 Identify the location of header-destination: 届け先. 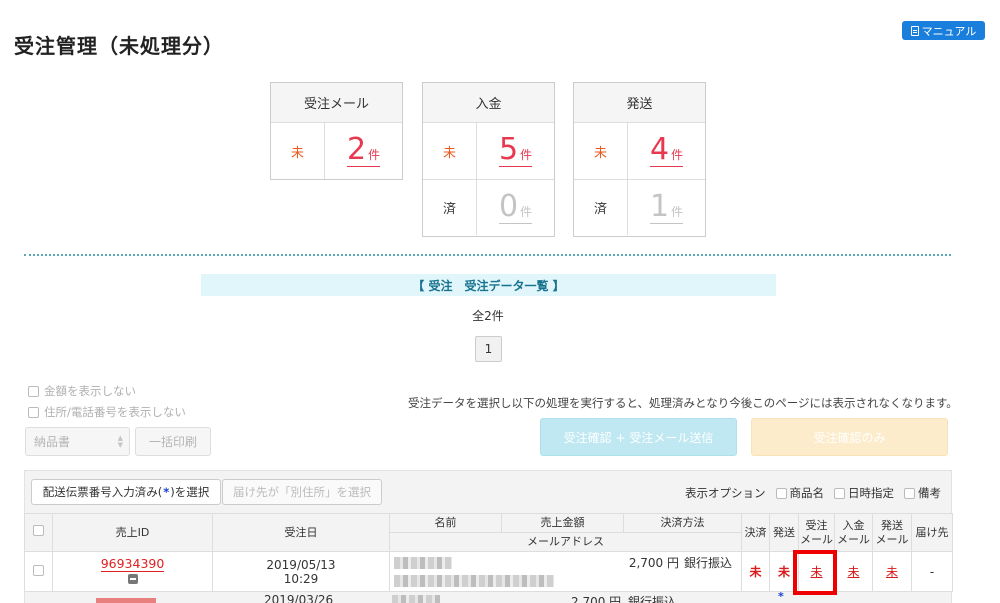
(932, 532).